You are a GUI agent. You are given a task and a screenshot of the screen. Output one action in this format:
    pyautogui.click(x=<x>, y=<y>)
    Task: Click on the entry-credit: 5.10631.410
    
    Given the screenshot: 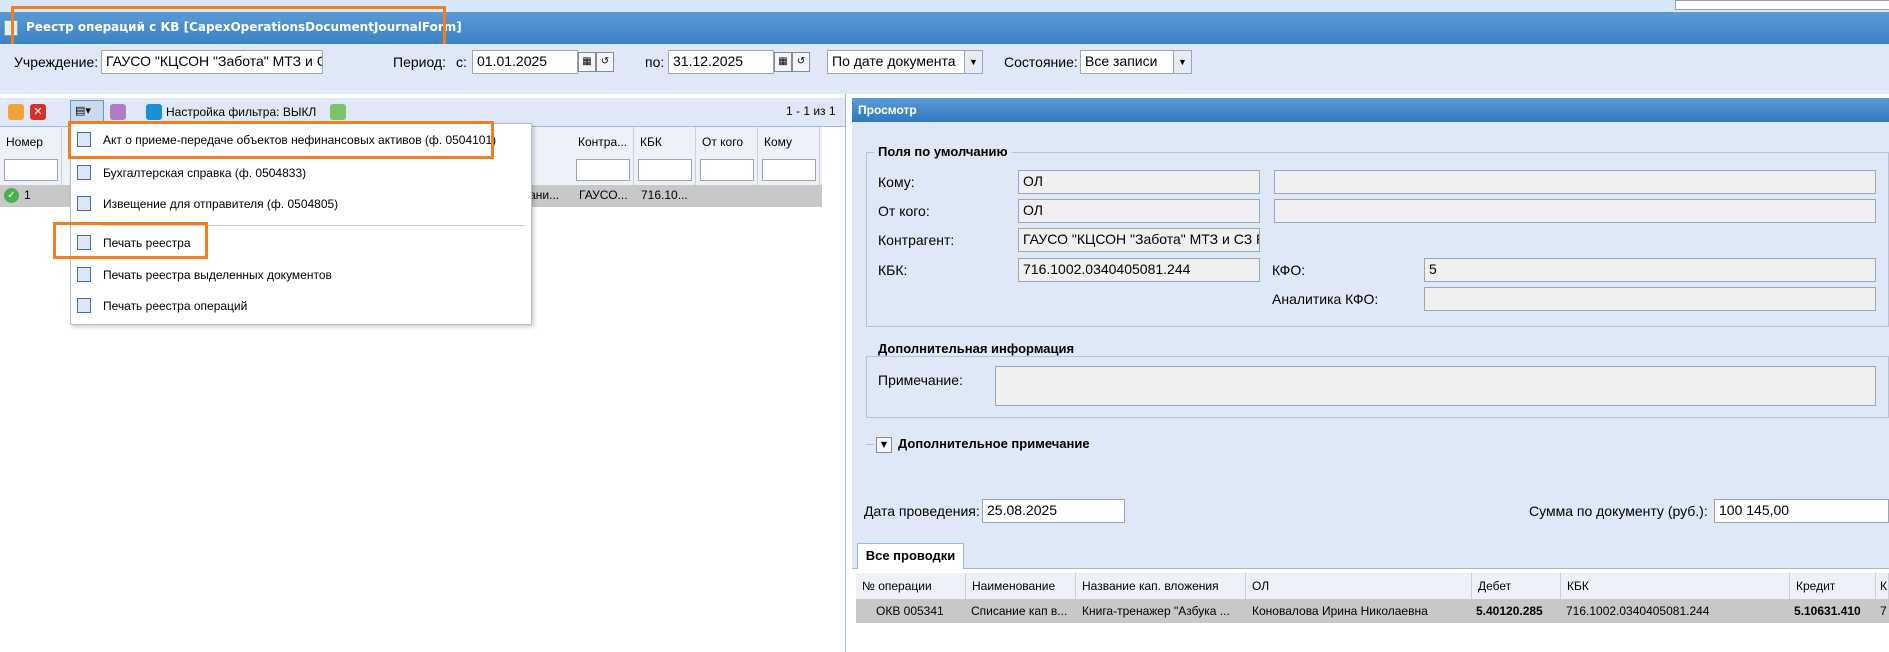 What is the action you would take?
    pyautogui.click(x=1827, y=611)
    